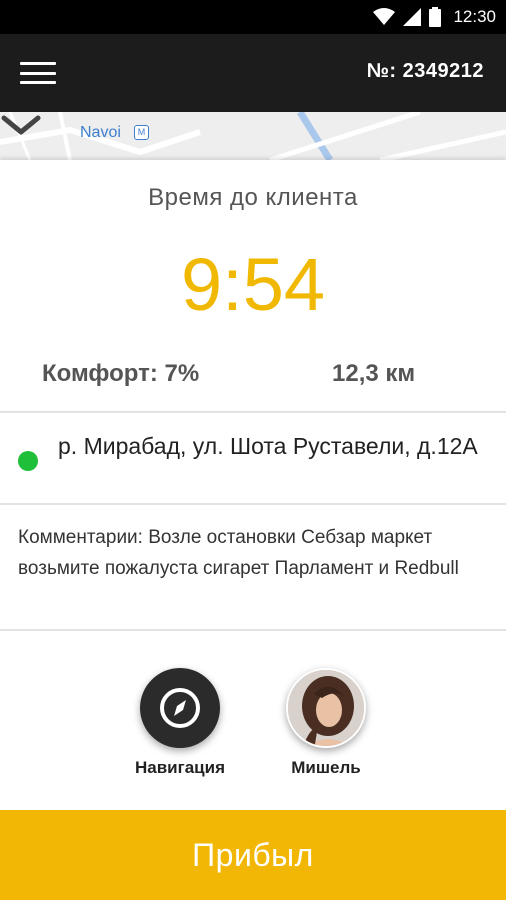 The width and height of the screenshot is (506, 900). What do you see at coordinates (253, 197) in the screenshot?
I see `time-to-client-label: Время до клиента` at bounding box center [253, 197].